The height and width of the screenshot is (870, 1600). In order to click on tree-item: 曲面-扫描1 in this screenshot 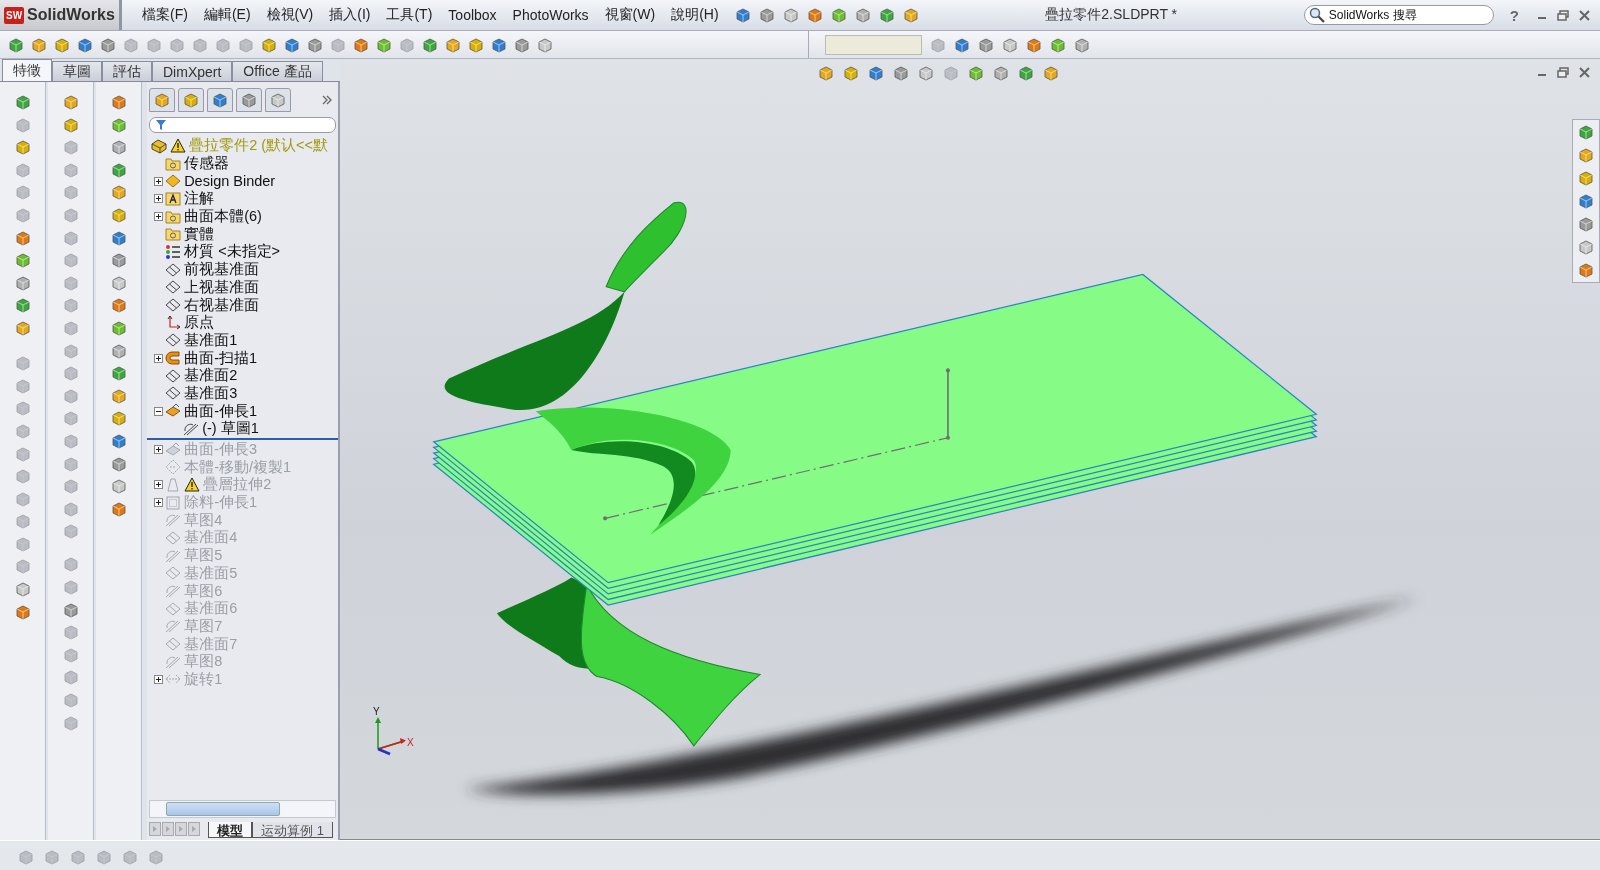, I will do `click(221, 358)`.